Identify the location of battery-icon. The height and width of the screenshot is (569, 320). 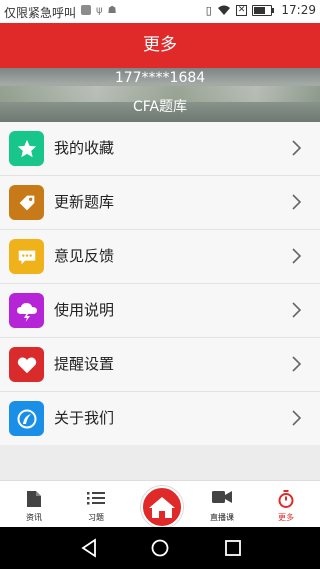
(263, 10).